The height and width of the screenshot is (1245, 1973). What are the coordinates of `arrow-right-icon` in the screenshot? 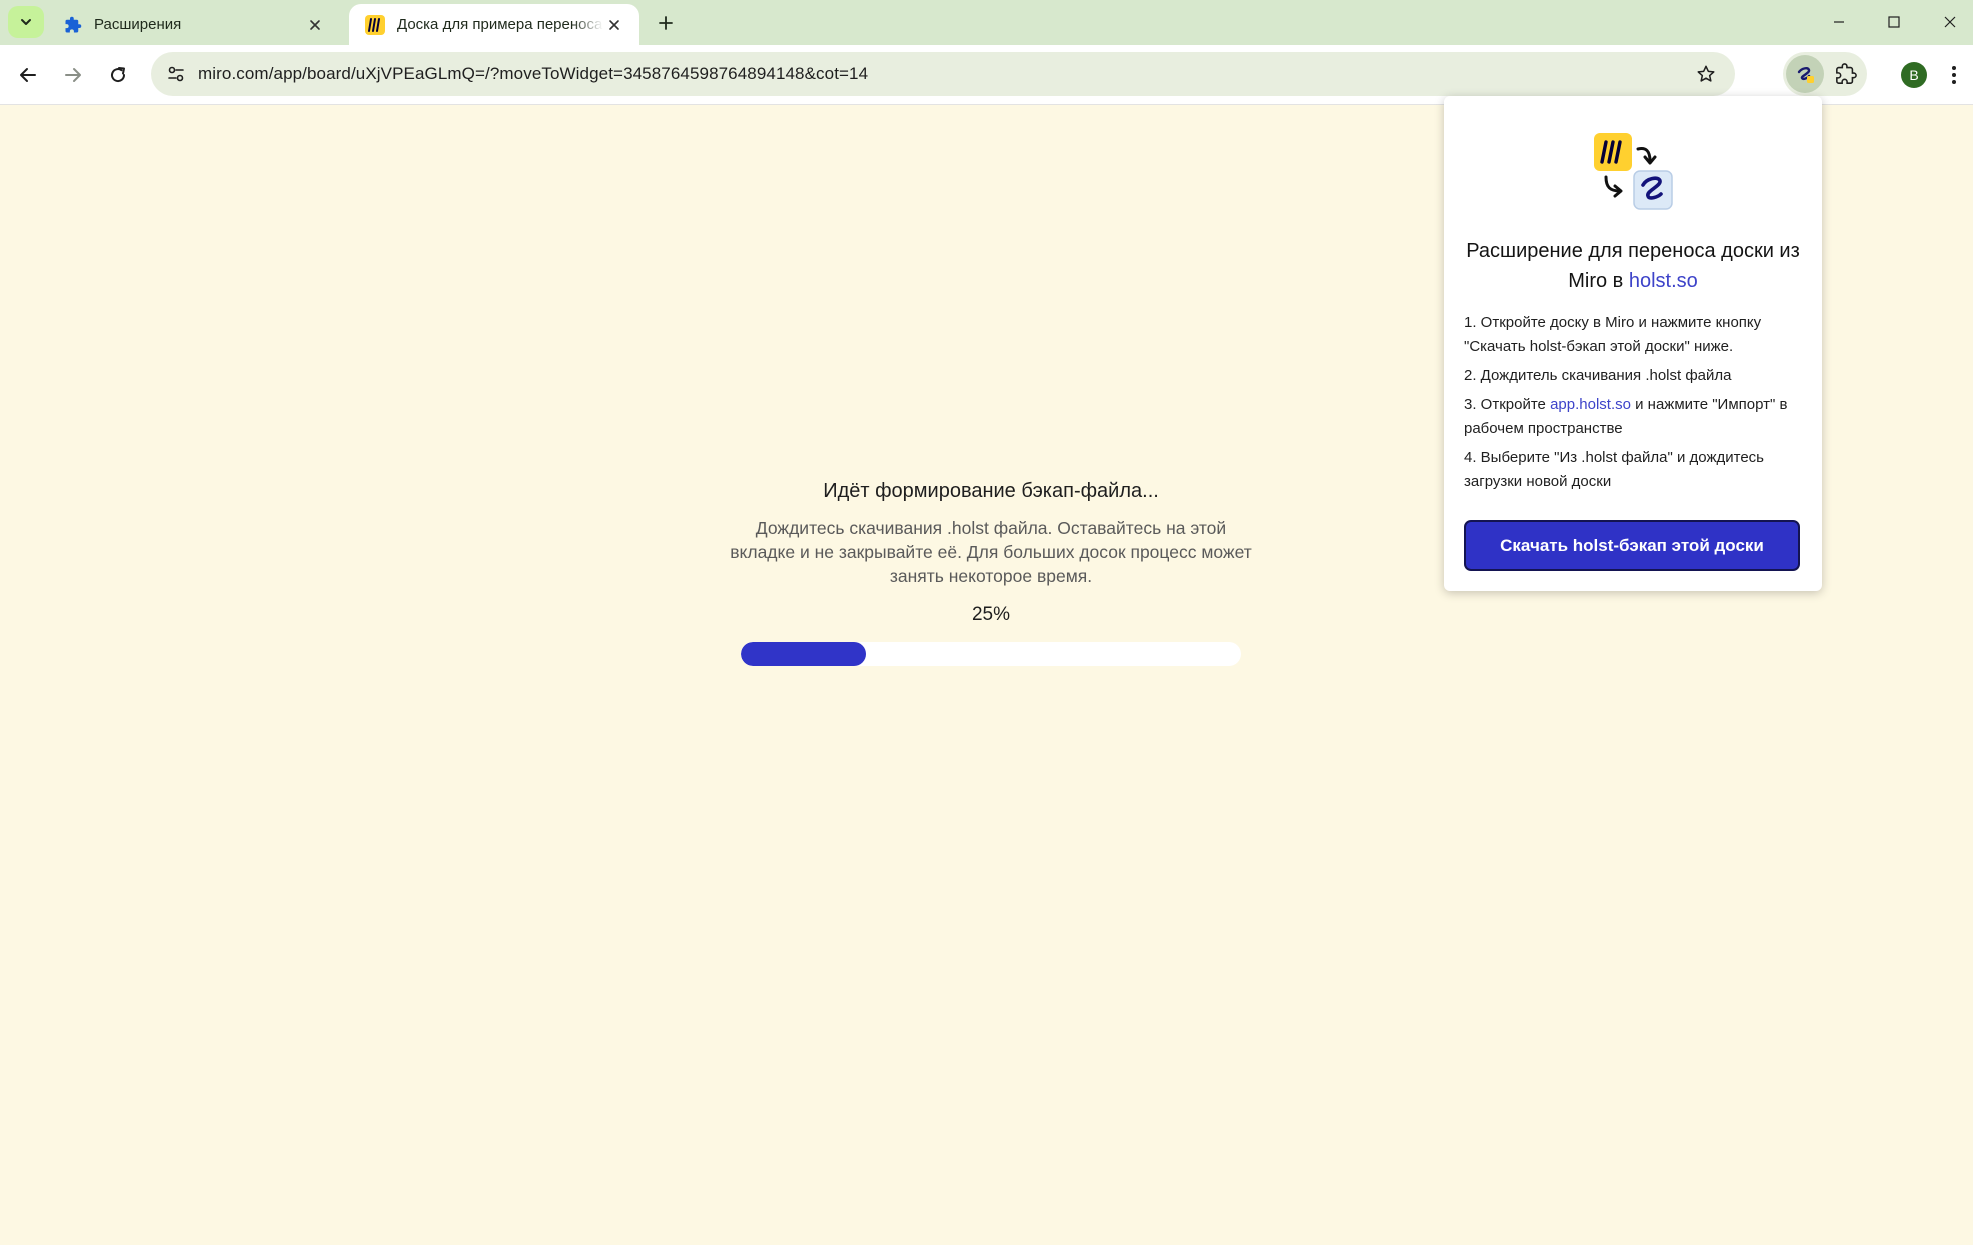 It's located at (73, 75).